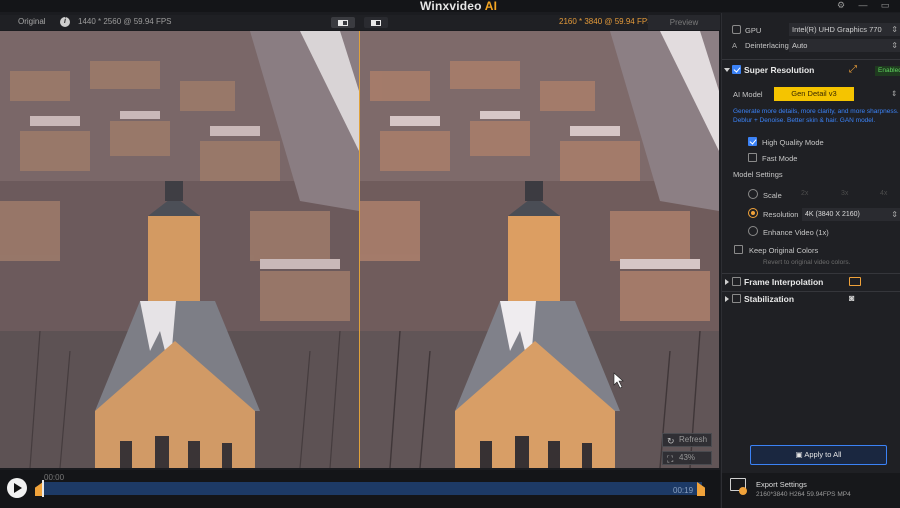 Image resolution: width=900 pixels, height=508 pixels. I want to click on scale-radio, so click(753, 194).